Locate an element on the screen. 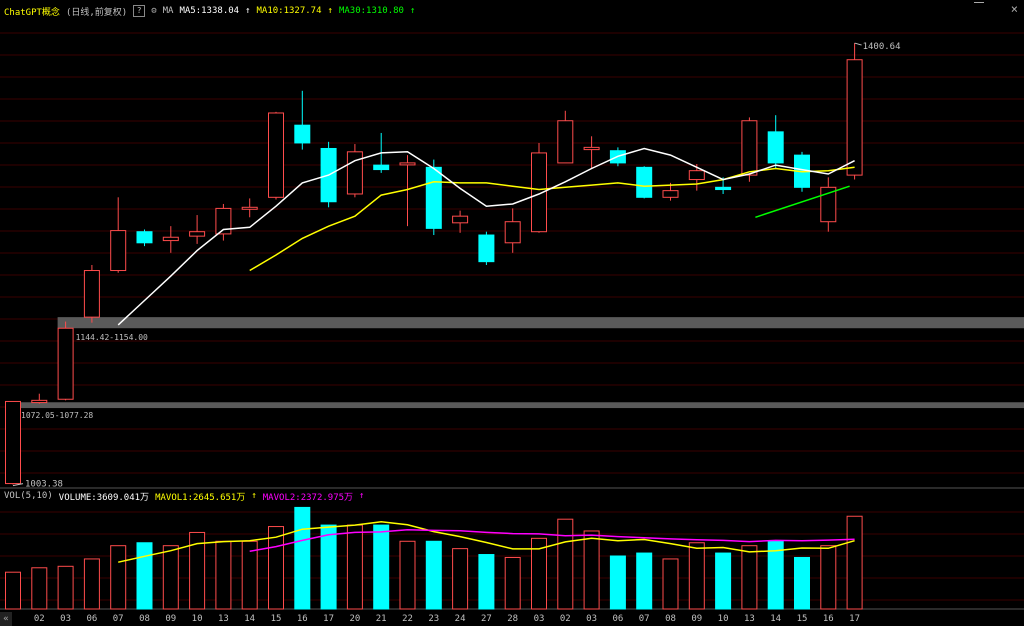  mavol2-line is located at coordinates (552, 541).